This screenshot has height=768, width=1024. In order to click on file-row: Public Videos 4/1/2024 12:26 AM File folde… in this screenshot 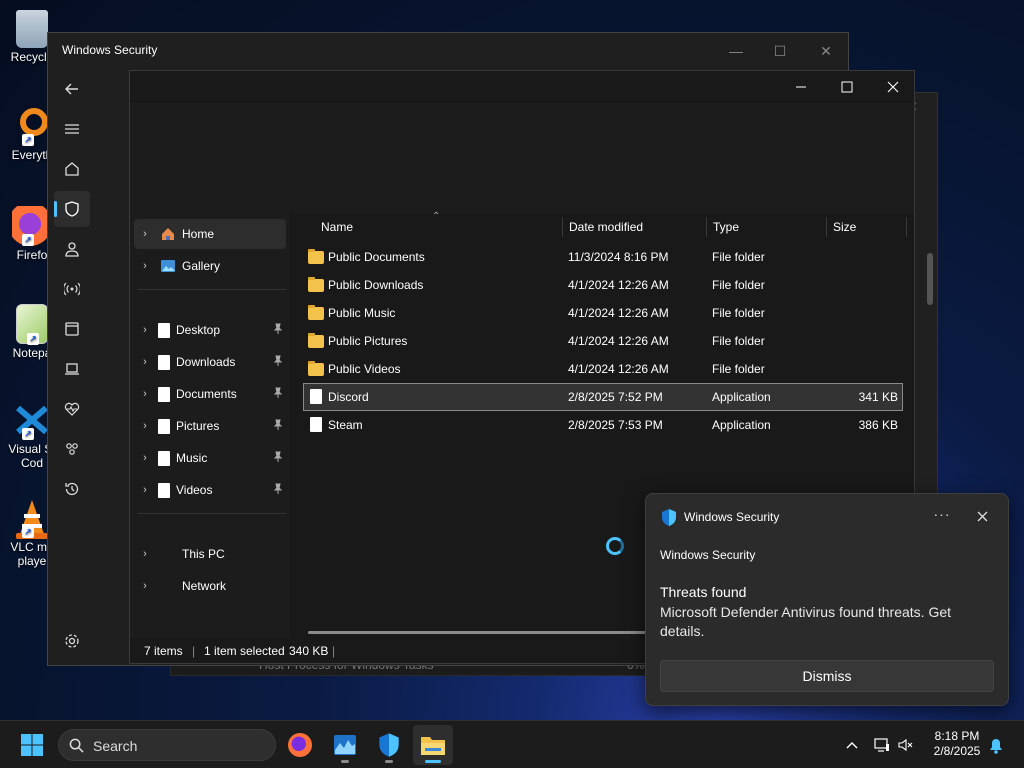, I will do `click(603, 369)`.